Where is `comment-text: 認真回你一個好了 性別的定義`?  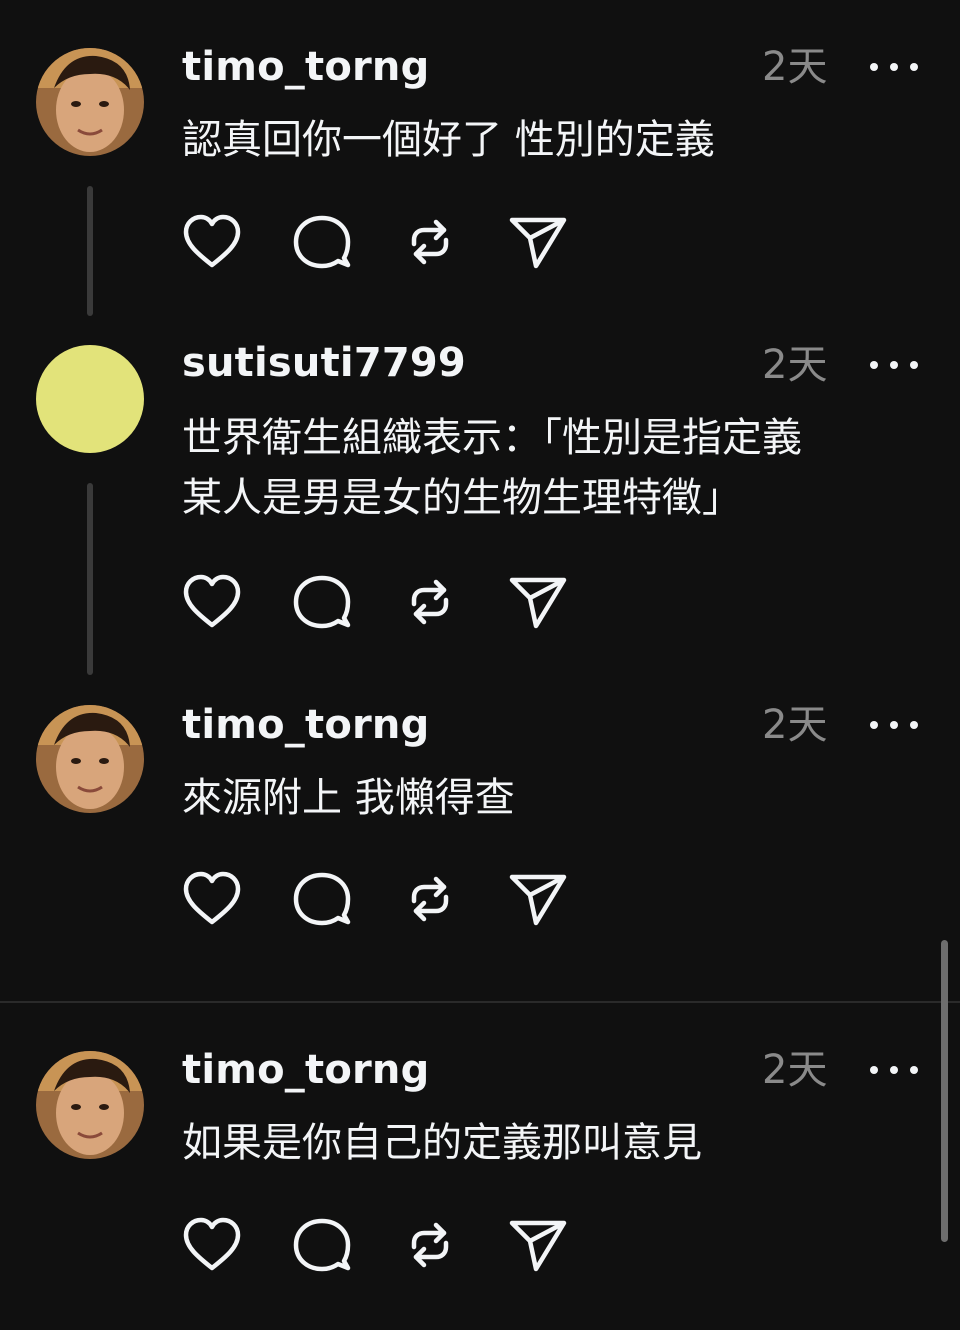 comment-text: 認真回你一個好了 性別的定義 is located at coordinates (448, 140).